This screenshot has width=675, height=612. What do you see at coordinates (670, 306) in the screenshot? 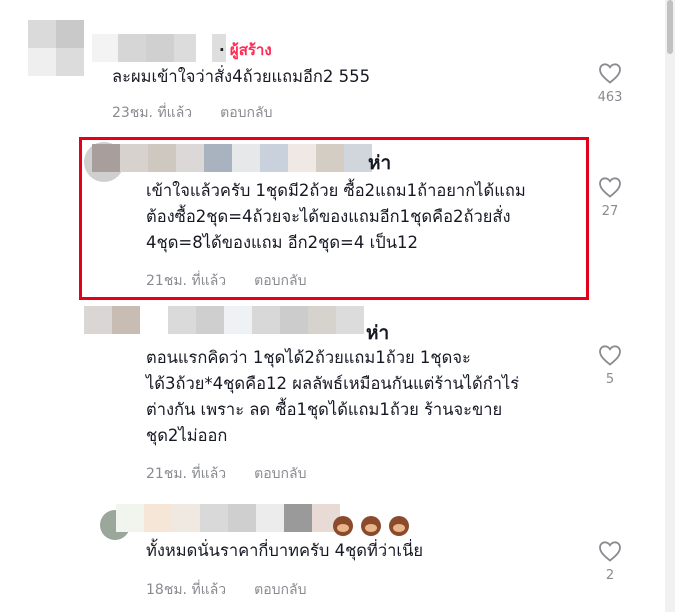
I see `scrollbar` at bounding box center [670, 306].